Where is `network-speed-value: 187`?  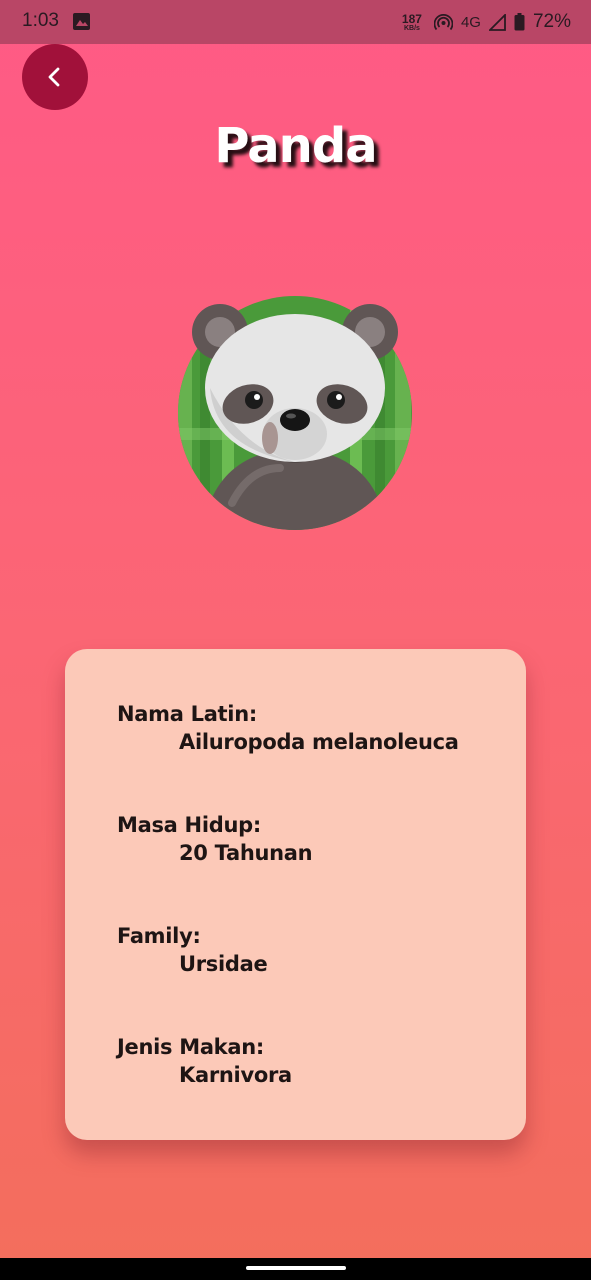
network-speed-value: 187 is located at coordinates (411, 18).